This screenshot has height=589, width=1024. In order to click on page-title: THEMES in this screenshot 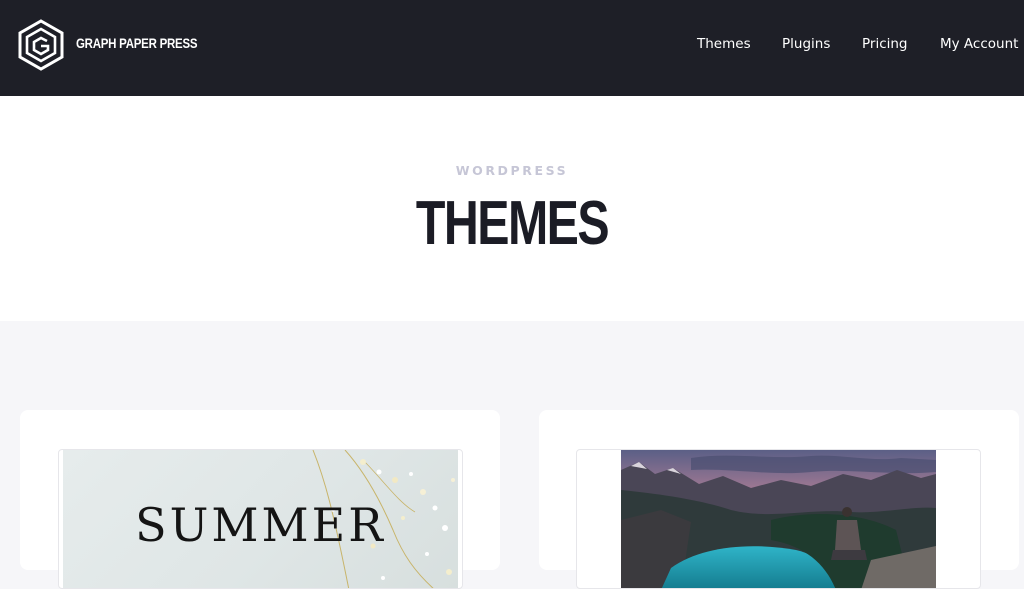, I will do `click(512, 223)`.